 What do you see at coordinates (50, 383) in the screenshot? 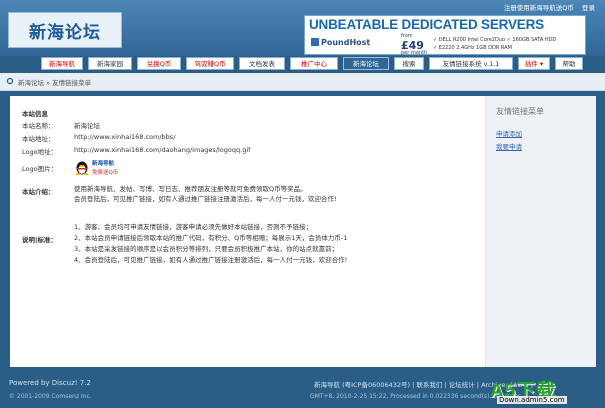
I see `powered-by: Powered by Discuz! 7.2` at bounding box center [50, 383].